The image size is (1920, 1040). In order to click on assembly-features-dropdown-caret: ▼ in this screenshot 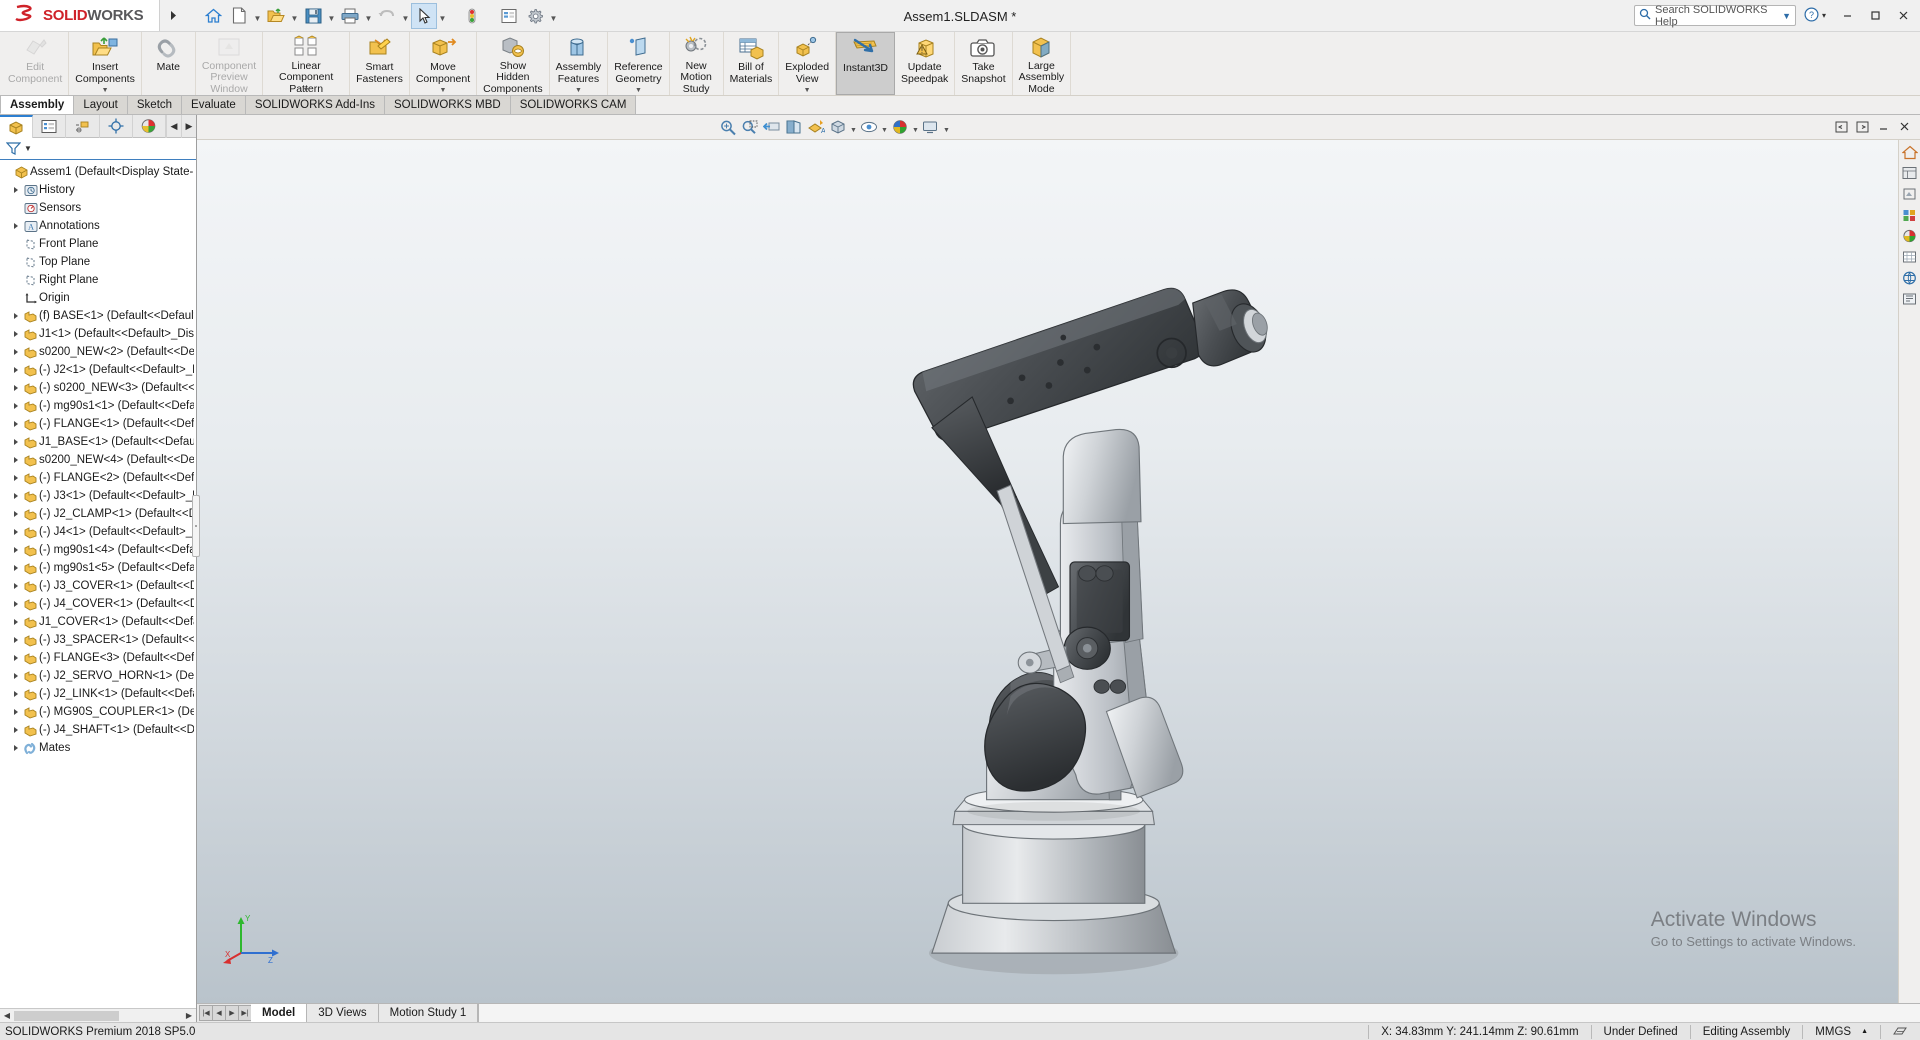, I will do `click(578, 90)`.